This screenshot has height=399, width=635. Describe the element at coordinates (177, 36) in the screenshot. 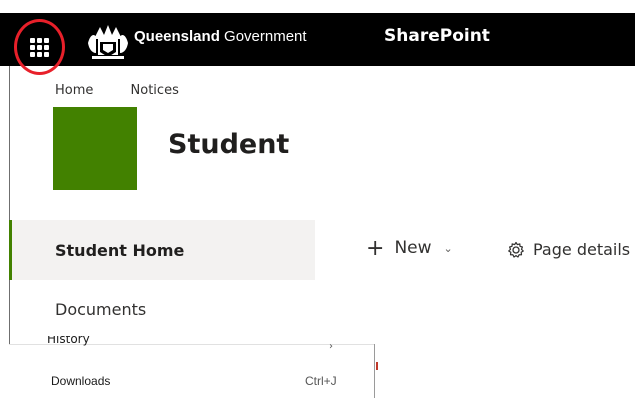

I see `brand-bold: Queensland` at that location.